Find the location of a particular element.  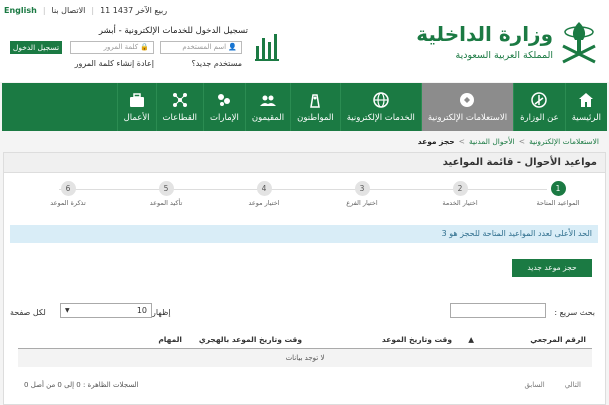

reset-password-link: إعادة إنشاء كلمة المرور is located at coordinates (114, 63).